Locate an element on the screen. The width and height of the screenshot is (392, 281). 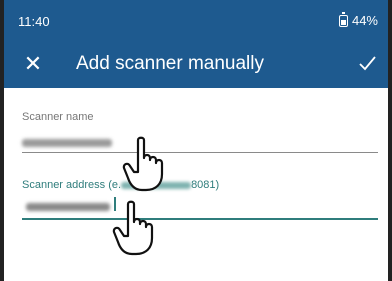
scanner-address-label: Scanner address (e. 8081) is located at coordinates (120, 185).